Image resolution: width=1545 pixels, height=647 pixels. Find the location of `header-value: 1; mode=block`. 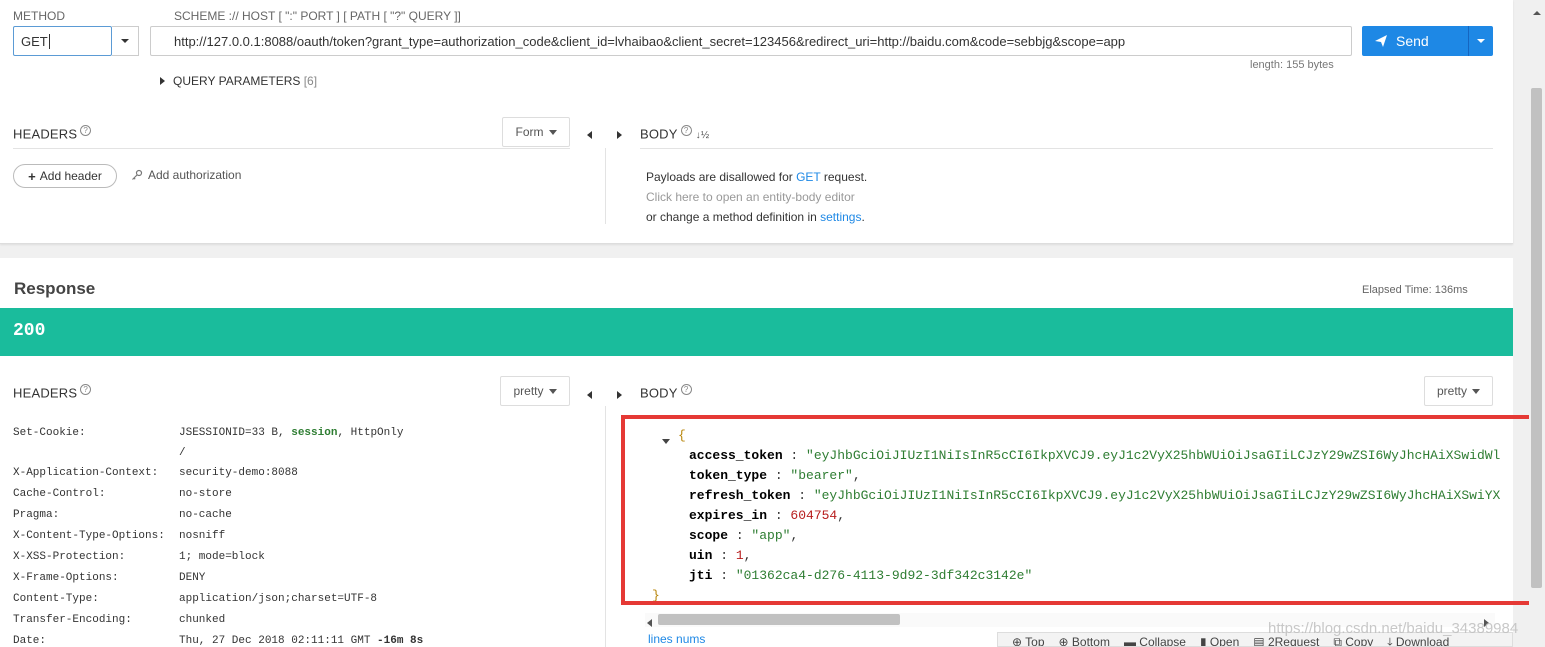

header-value: 1; mode=block is located at coordinates (222, 557).